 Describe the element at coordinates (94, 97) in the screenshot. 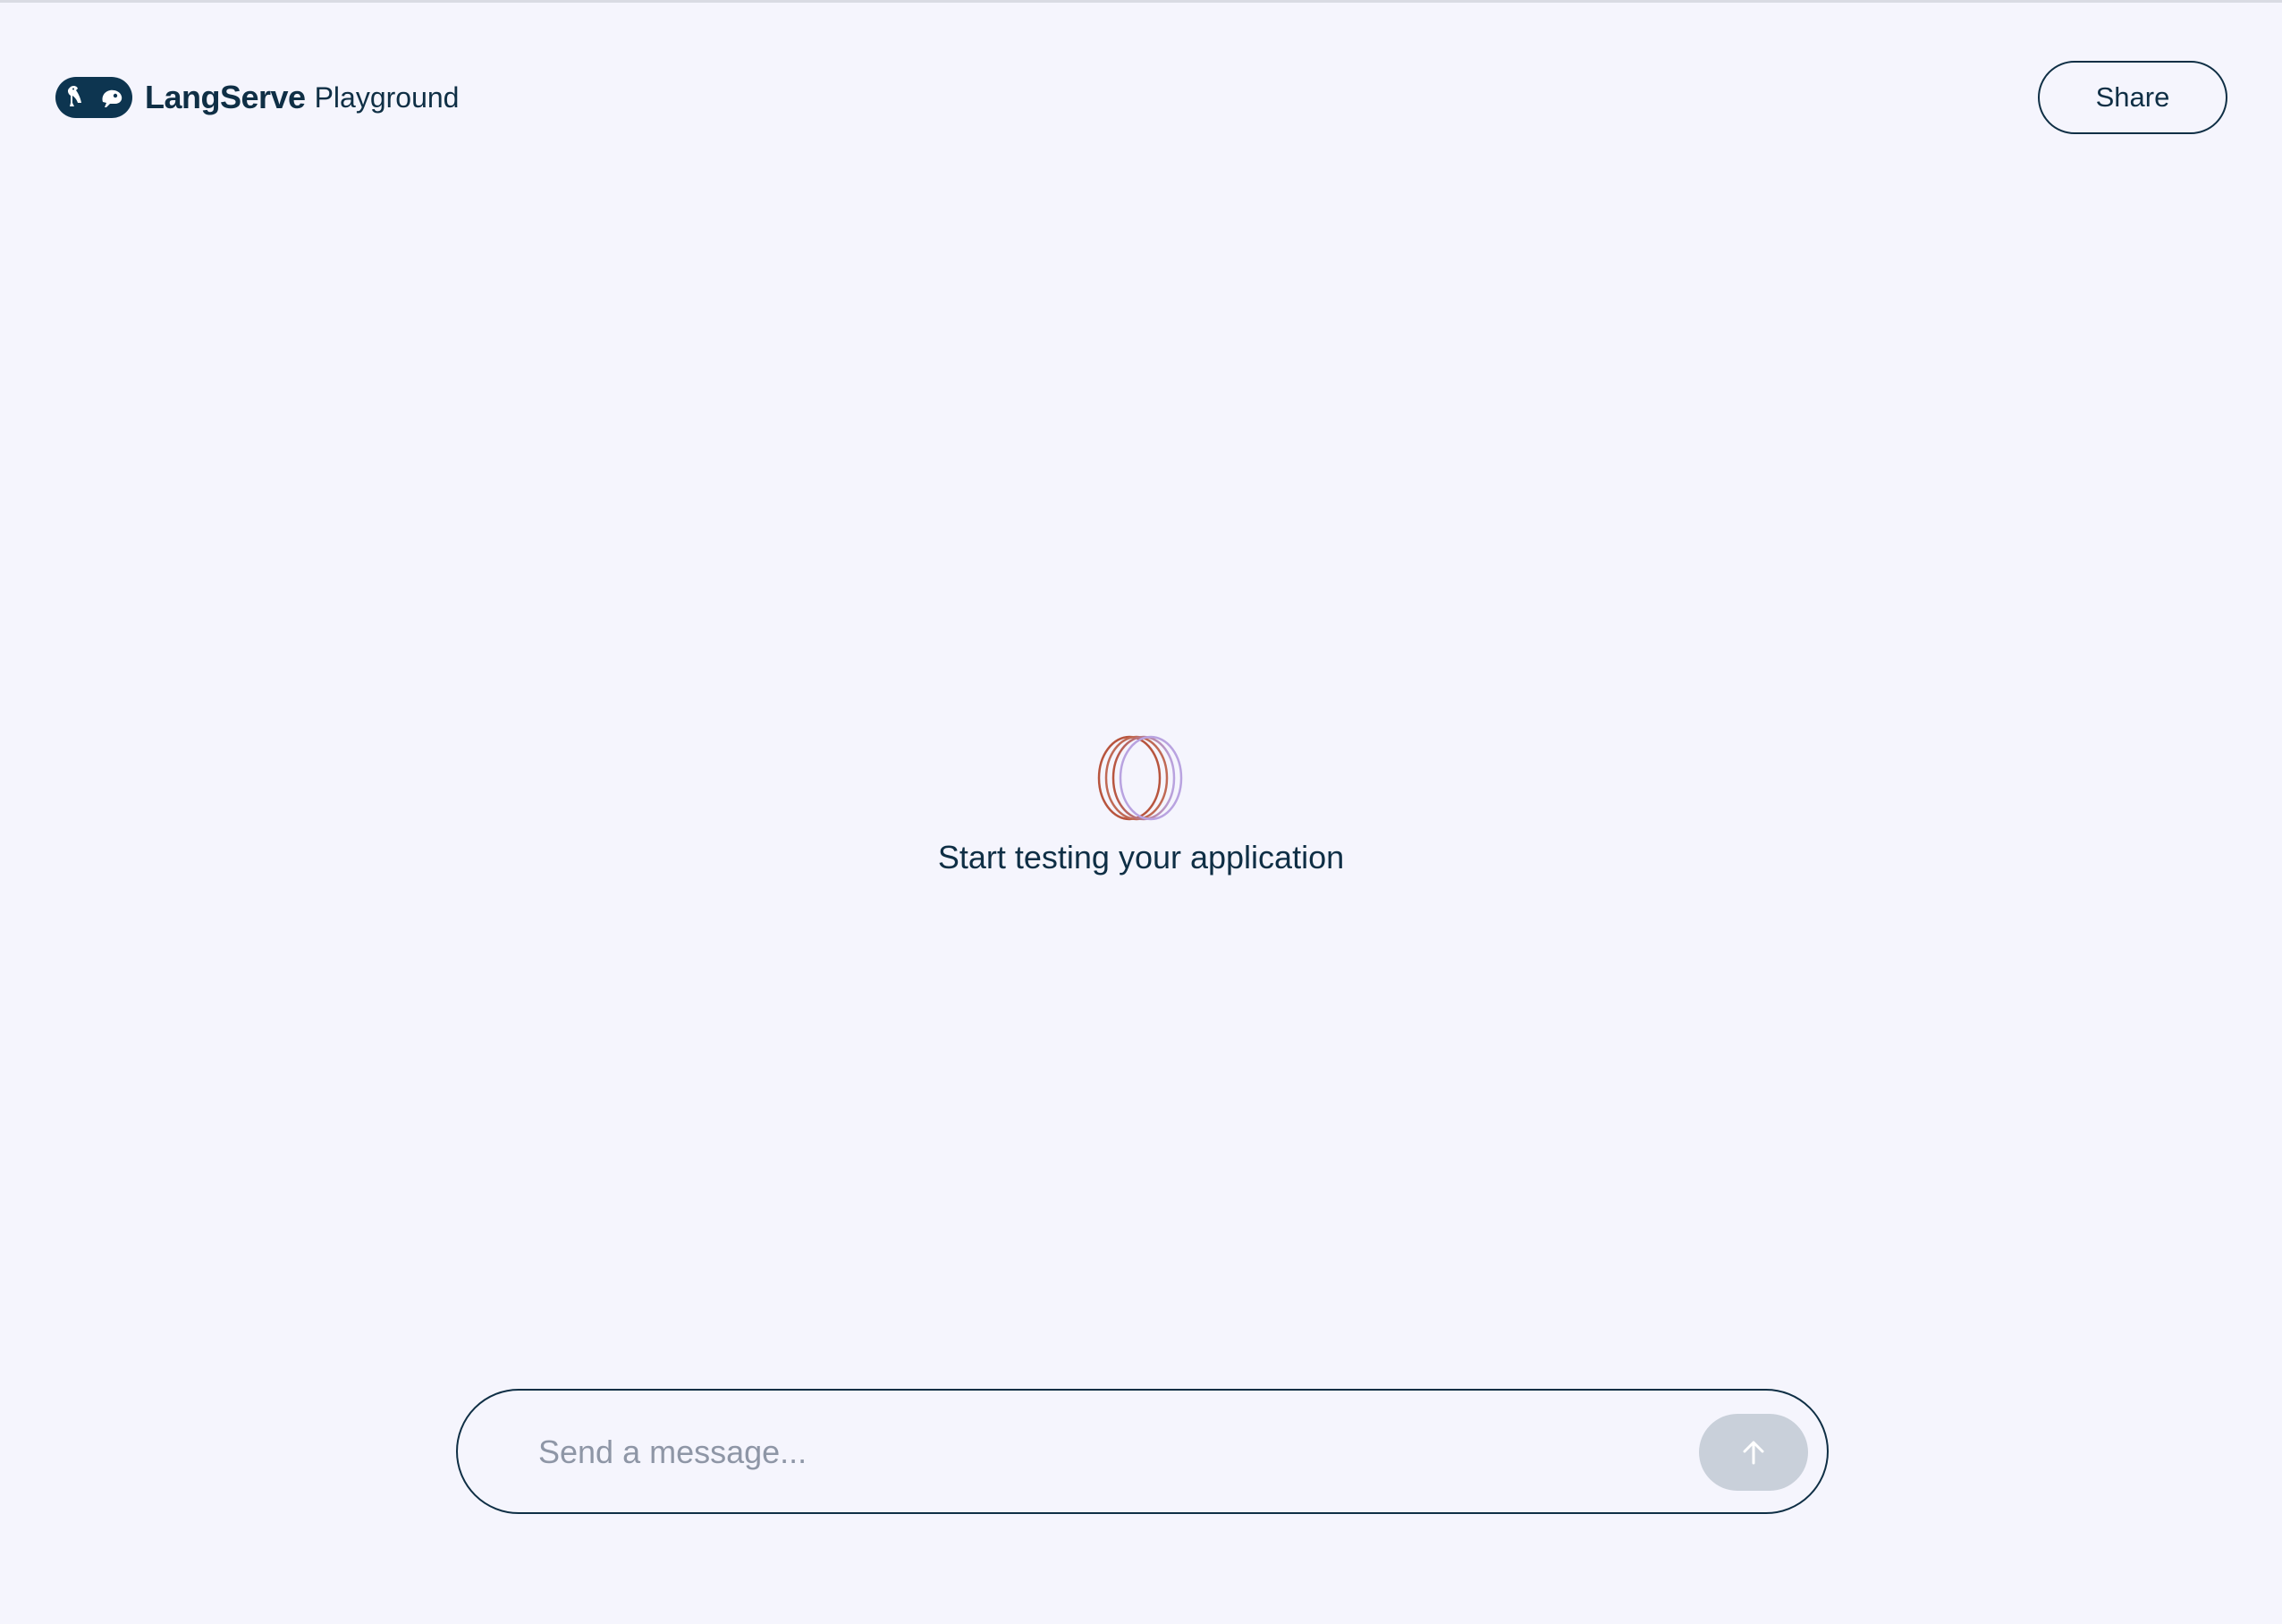

I see `langchain-logo-icon` at that location.